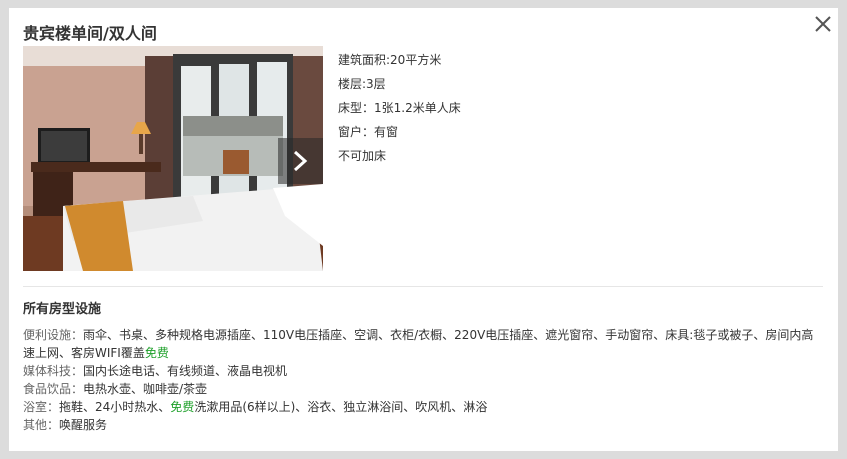  I want to click on facility-text: 洗漱用品(6样以上)、浴衣、独立淋浴间、吹风机、淋浴, so click(341, 407).